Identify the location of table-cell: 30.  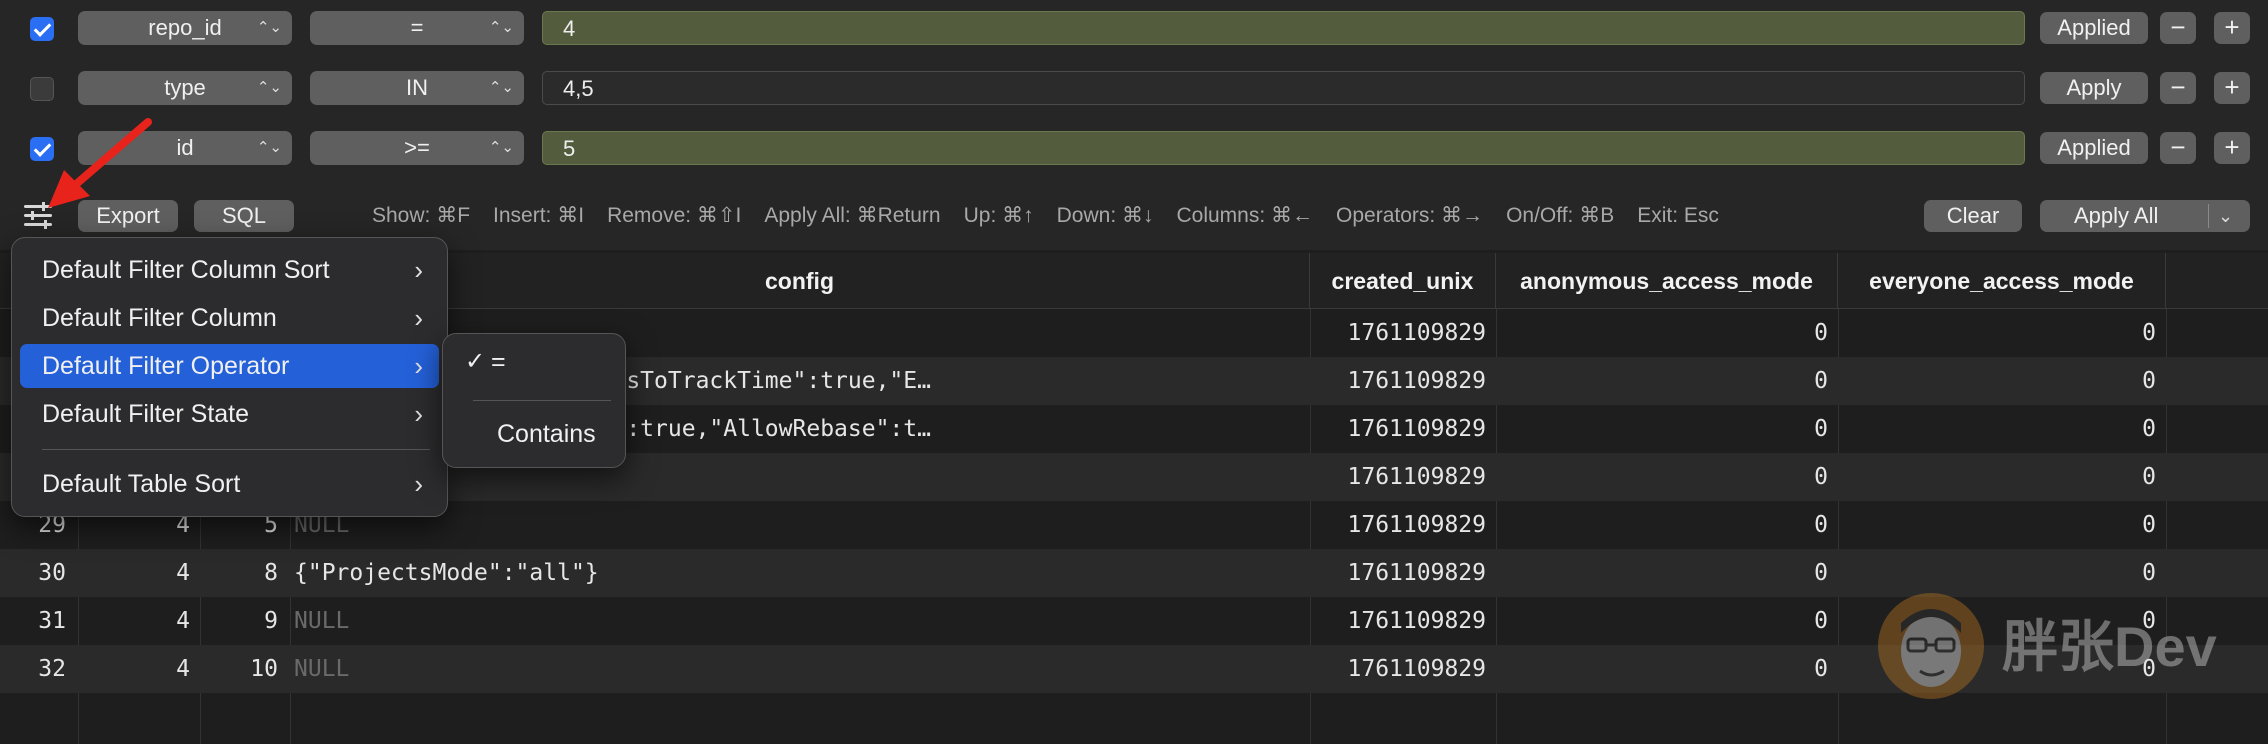
(36, 573).